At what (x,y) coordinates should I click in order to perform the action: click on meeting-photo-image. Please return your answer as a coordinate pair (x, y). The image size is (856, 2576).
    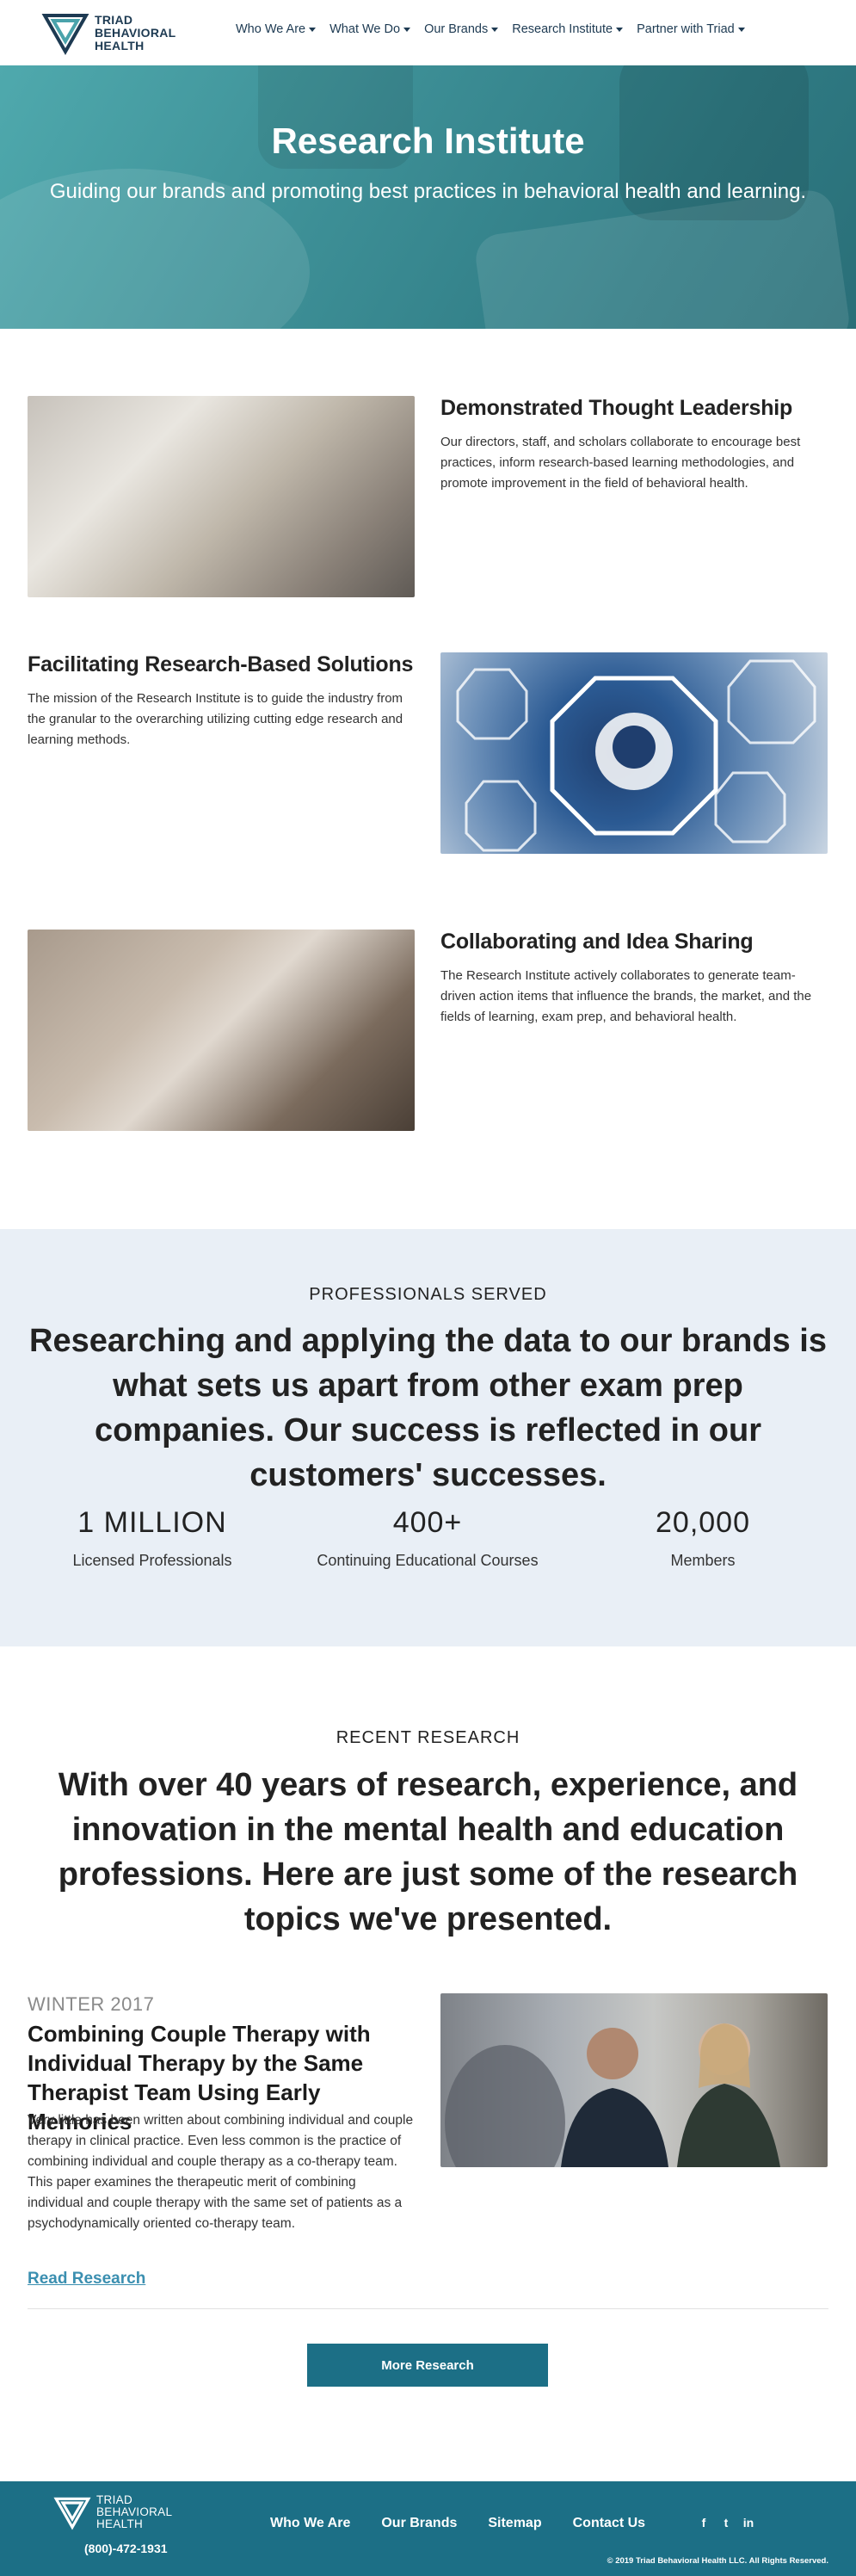
    Looking at the image, I should click on (221, 496).